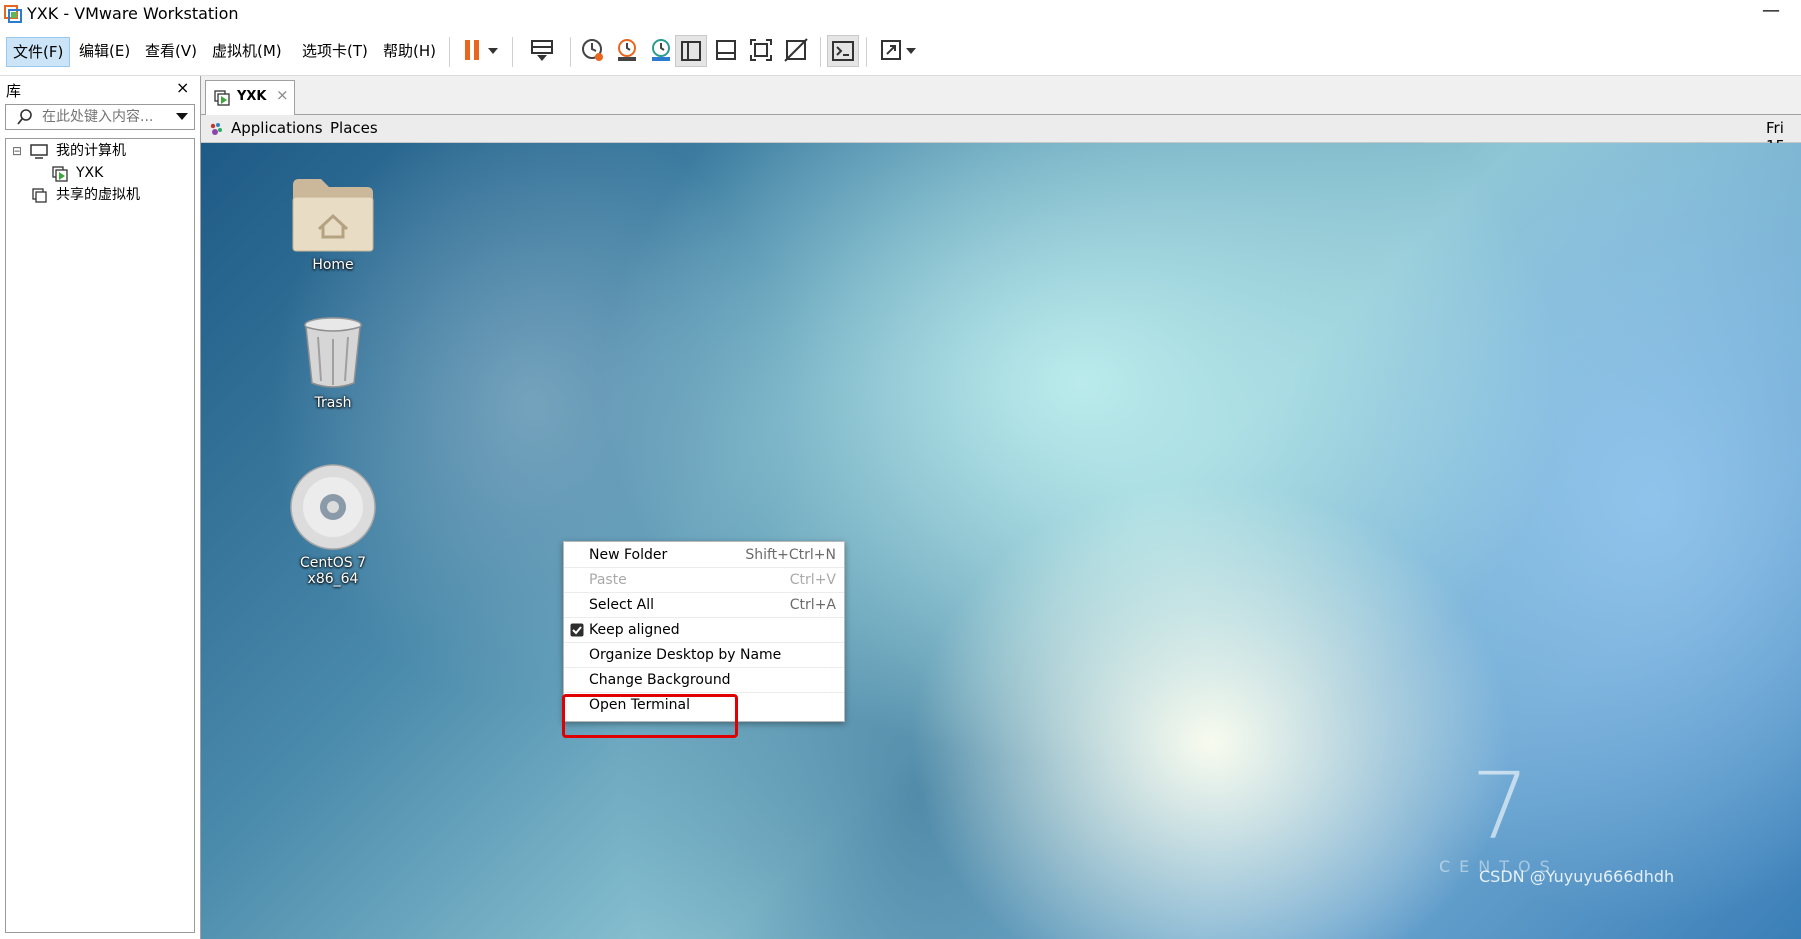  Describe the element at coordinates (24, 117) in the screenshot. I see `search-icon` at that location.